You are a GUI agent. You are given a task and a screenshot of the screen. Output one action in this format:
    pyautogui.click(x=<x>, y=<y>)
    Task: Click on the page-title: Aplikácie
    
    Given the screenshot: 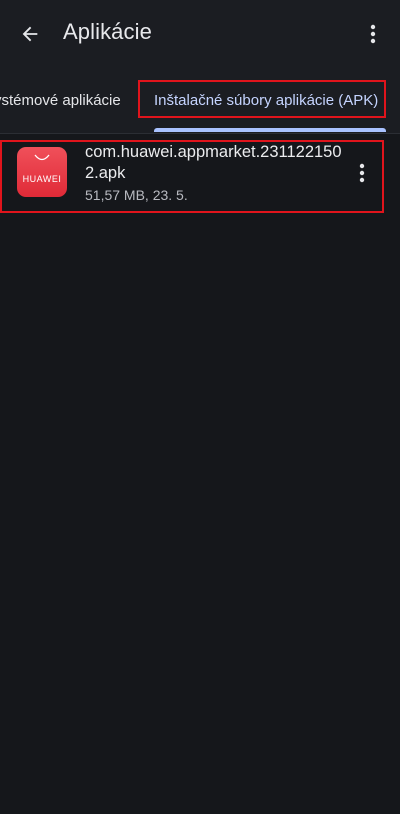 What is the action you would take?
    pyautogui.click(x=107, y=31)
    